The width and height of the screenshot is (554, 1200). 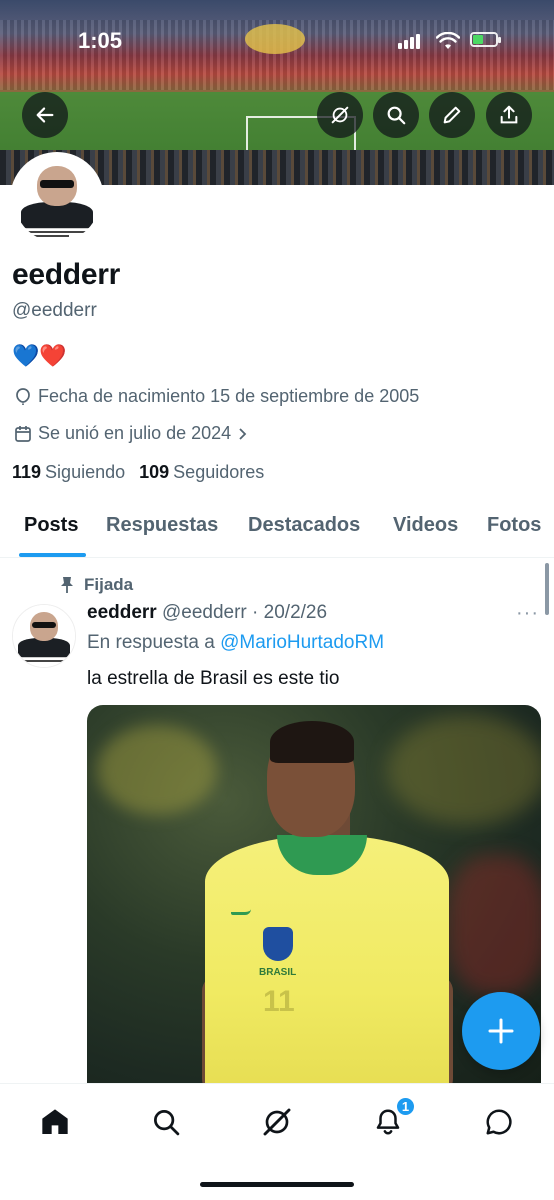 I want to click on followers-label: Seguidores, so click(x=219, y=472).